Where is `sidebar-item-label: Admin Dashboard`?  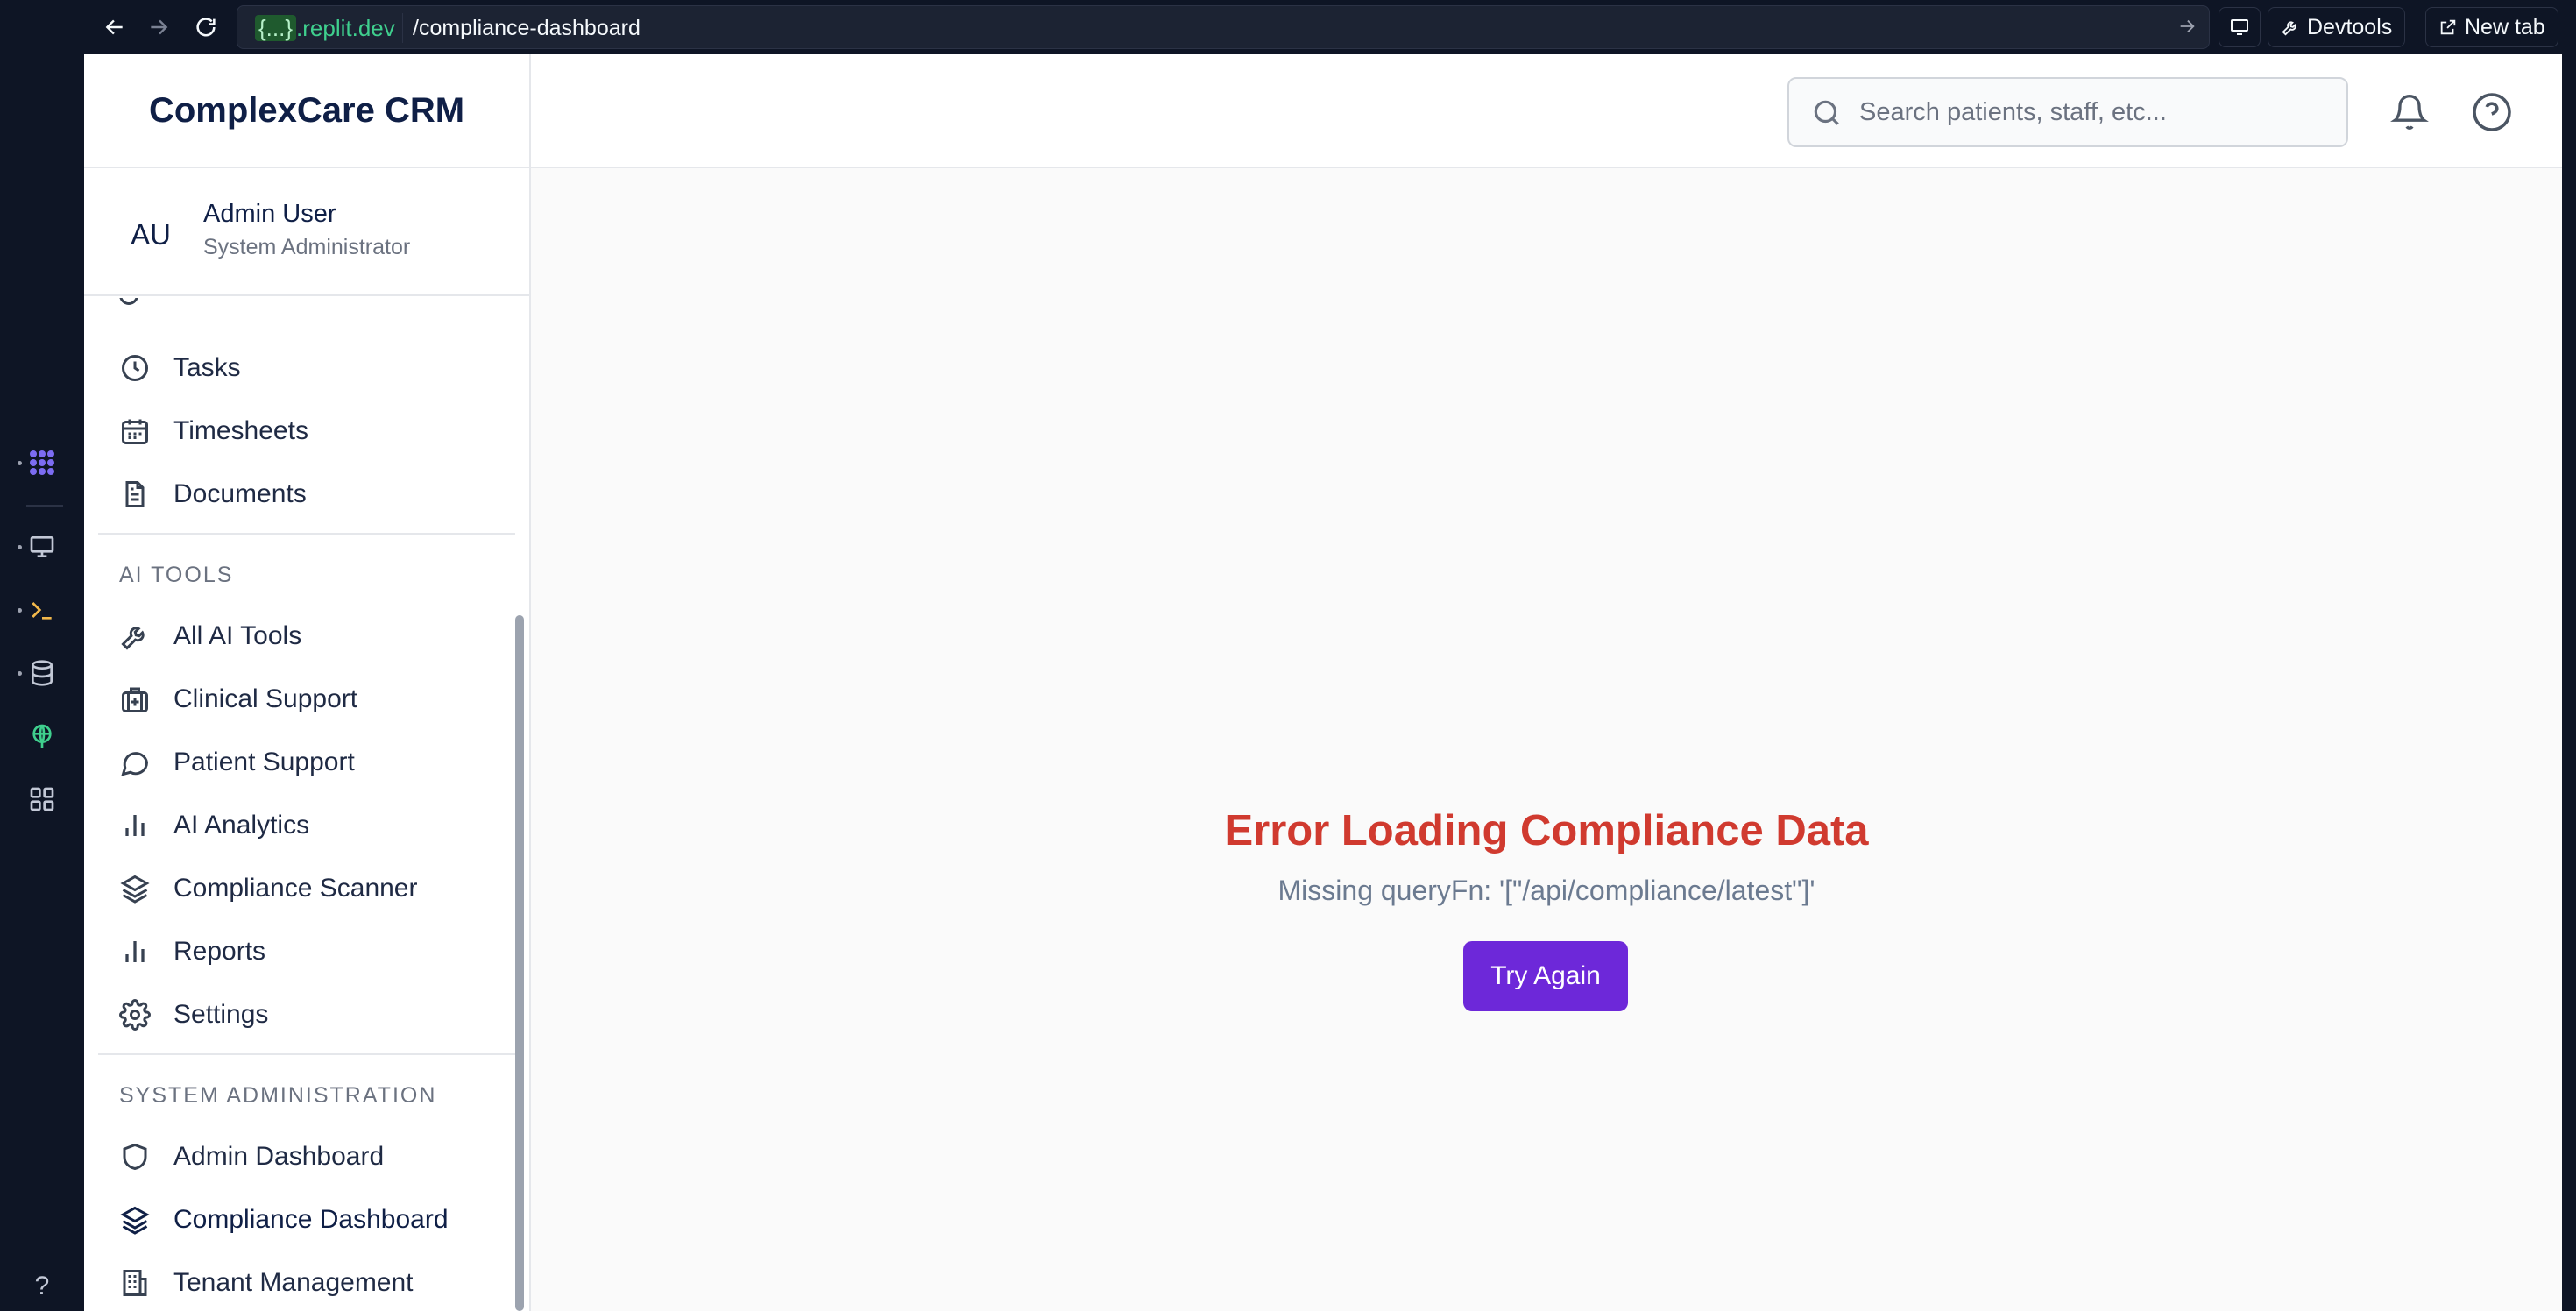 sidebar-item-label: Admin Dashboard is located at coordinates (279, 1157).